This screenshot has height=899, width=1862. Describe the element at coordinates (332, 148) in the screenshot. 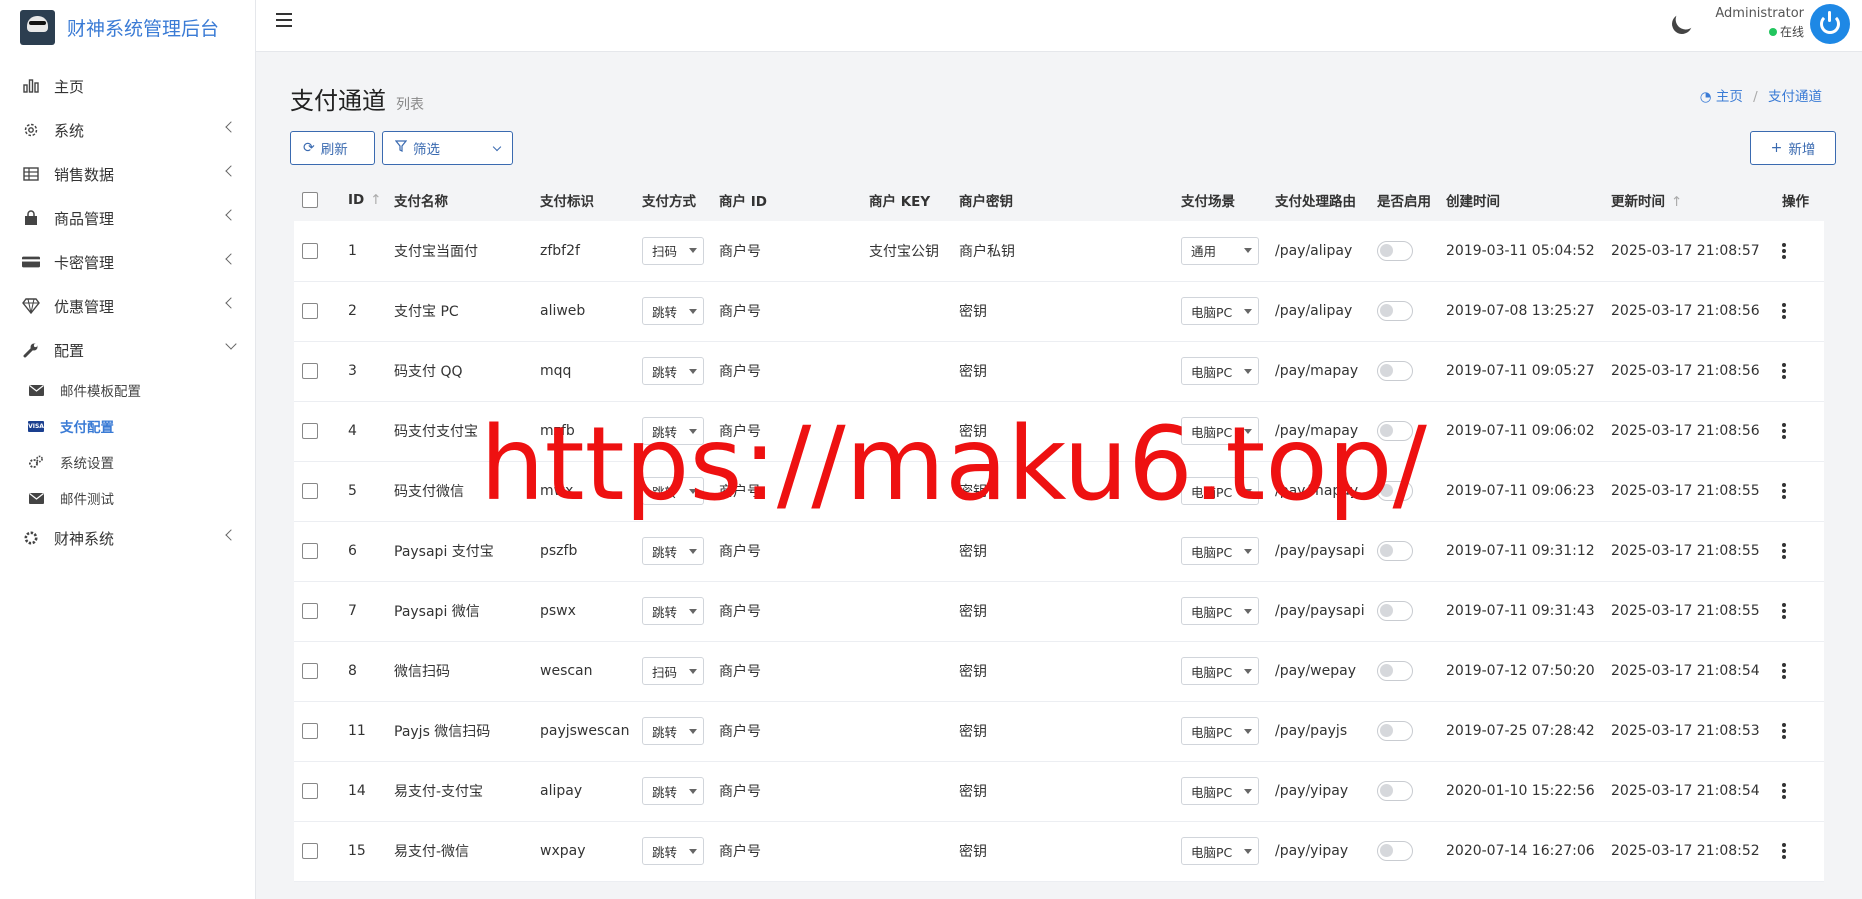

I see `refresh-button: ⟳ 刷新` at that location.